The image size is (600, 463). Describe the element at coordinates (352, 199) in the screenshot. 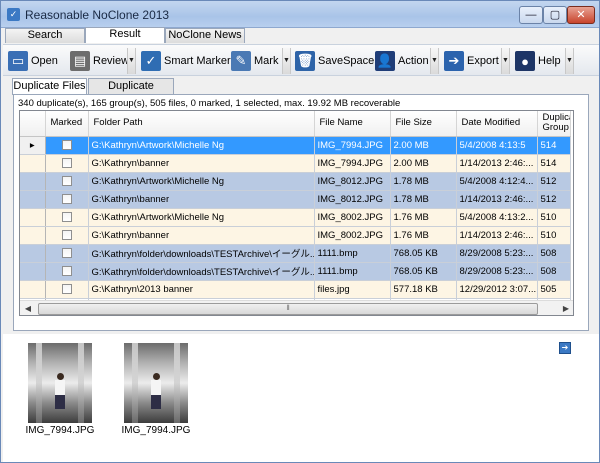

I see `file-name-cell: IMG_8012.JPG` at that location.